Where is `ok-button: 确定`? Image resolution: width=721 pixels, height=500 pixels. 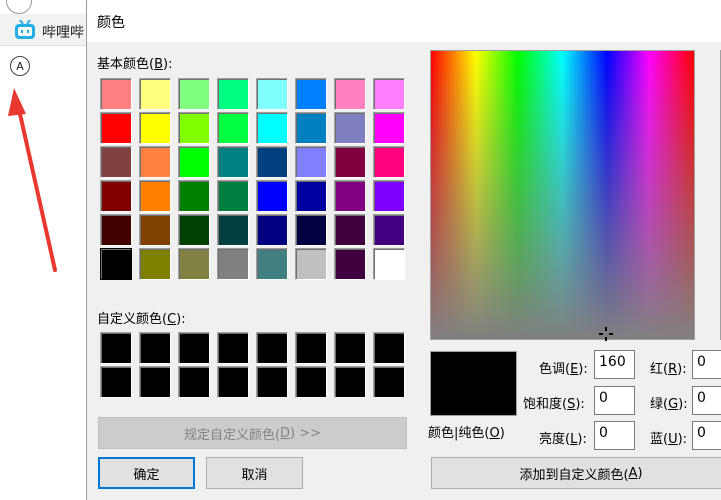 ok-button: 确定 is located at coordinates (146, 473).